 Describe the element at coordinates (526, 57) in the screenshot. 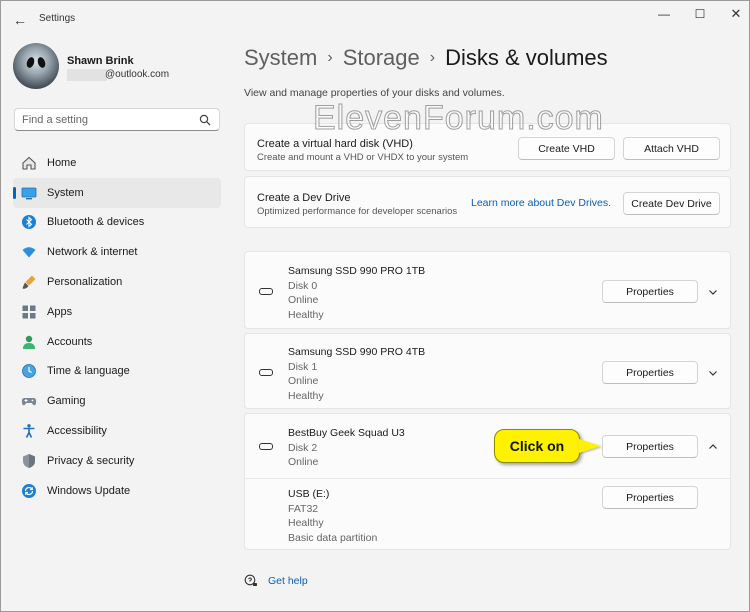

I see `page-title: Disks & volumes` at that location.